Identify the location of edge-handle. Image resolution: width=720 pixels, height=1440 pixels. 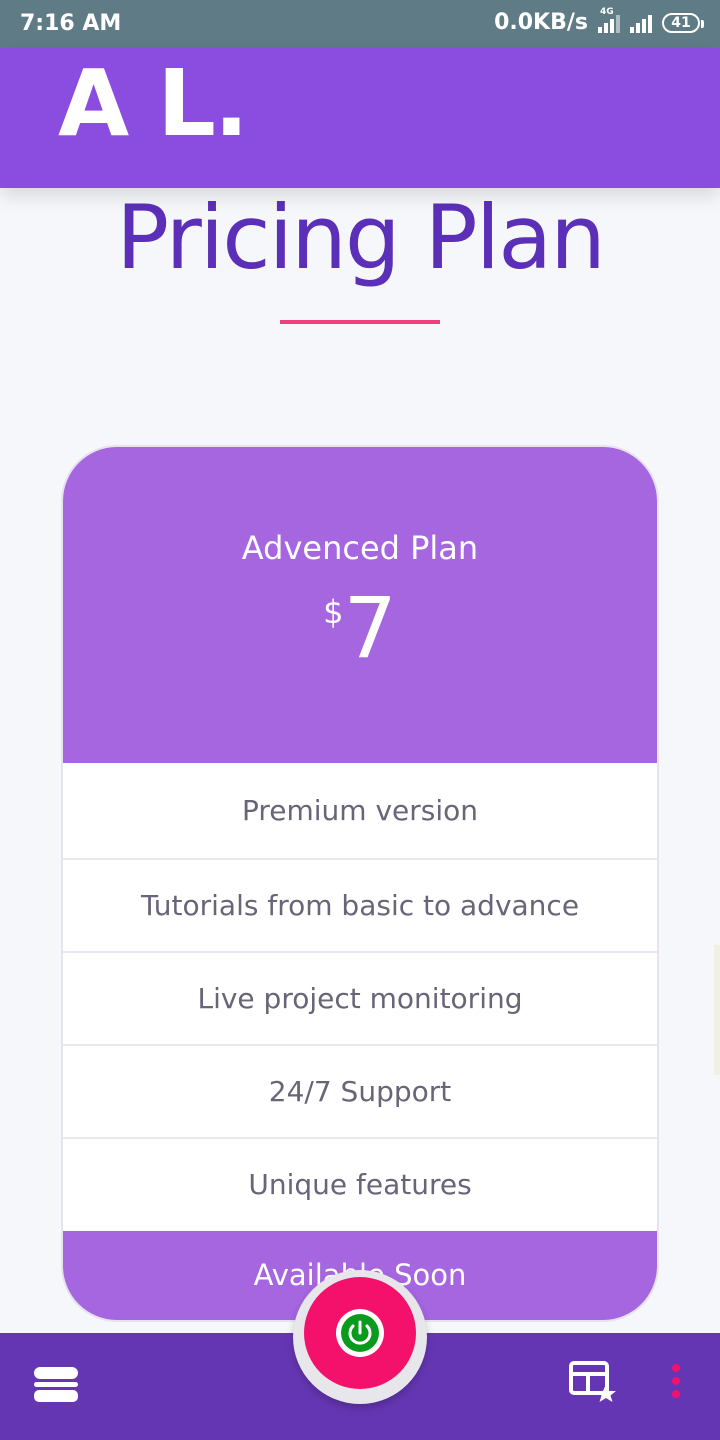
(717, 1010).